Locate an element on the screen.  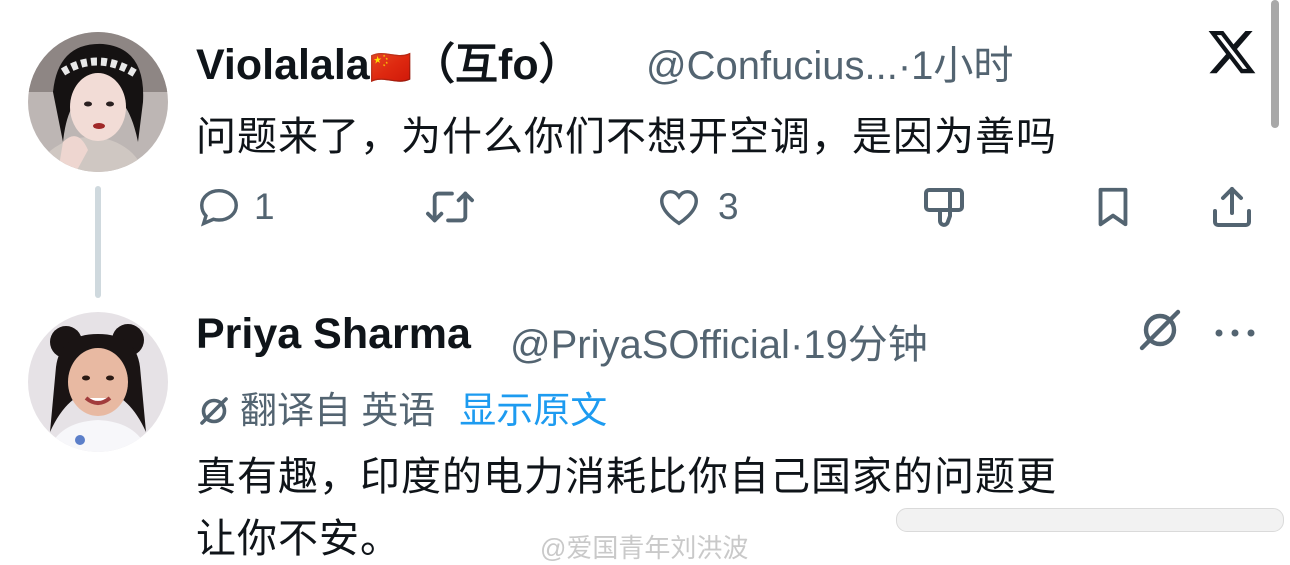
retweet-button is located at coordinates (450, 207).